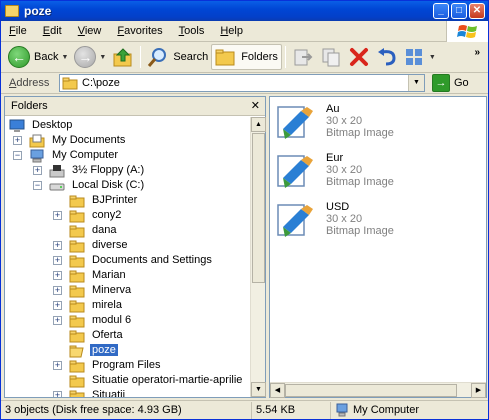 This screenshot has height=420, width=489. Describe the element at coordinates (128, 335) in the screenshot. I see `tree-item: Oferta` at that location.